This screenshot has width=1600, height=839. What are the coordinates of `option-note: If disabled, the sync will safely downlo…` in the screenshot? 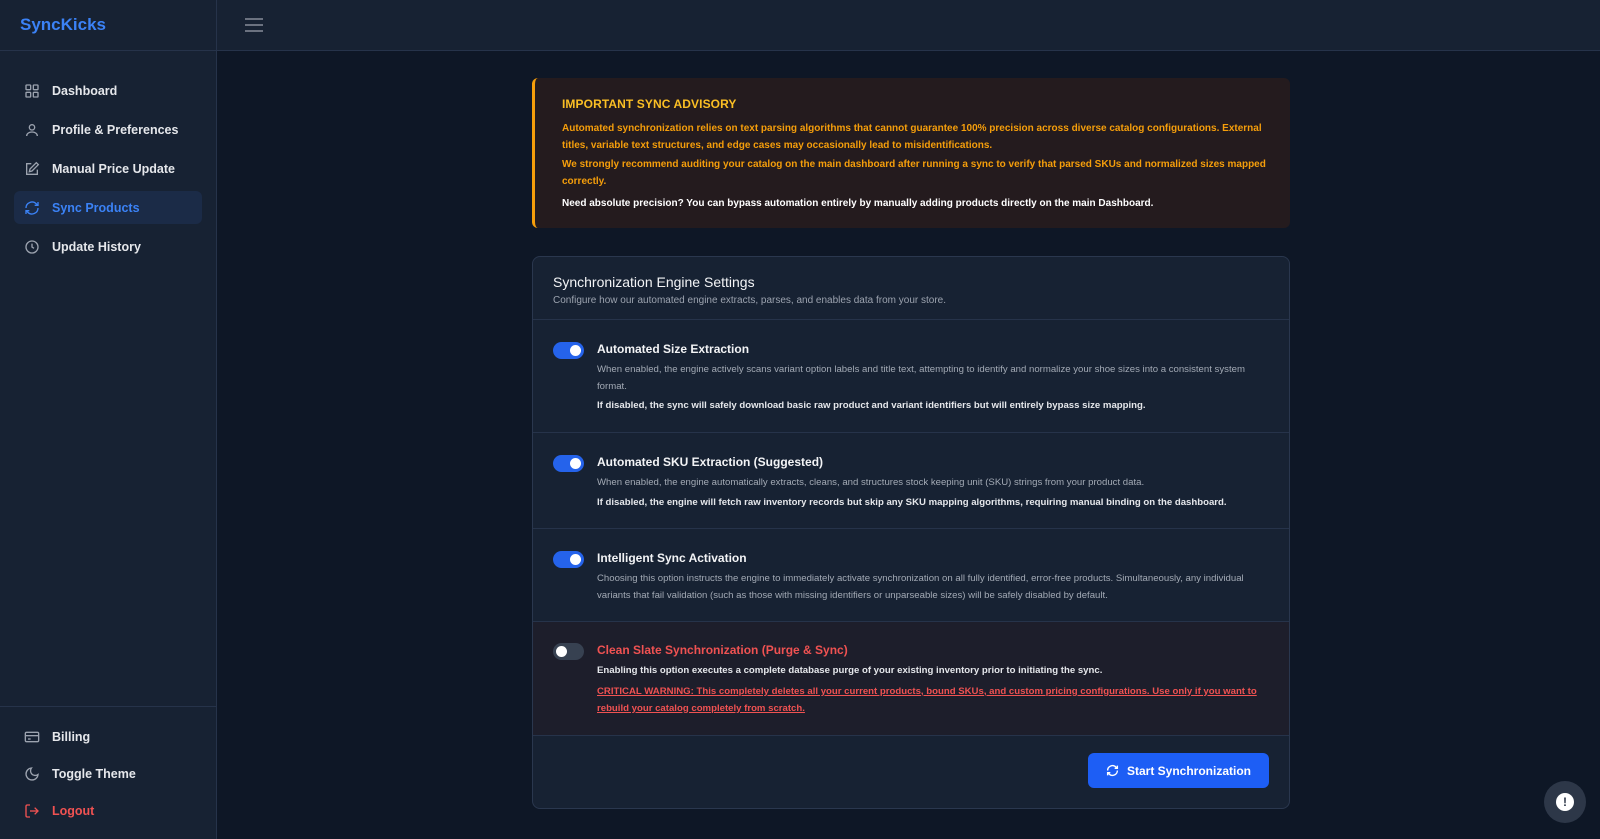 It's located at (871, 405).